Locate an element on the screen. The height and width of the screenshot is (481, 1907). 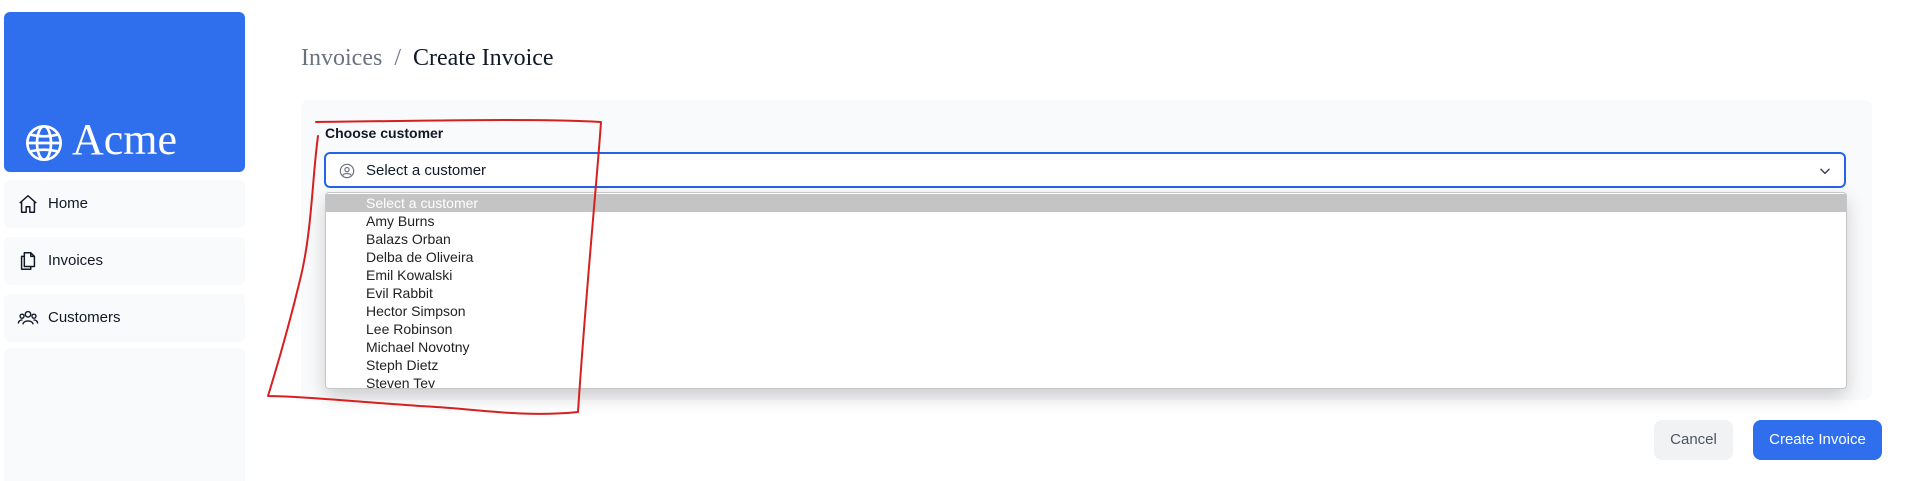
option-select-a-customer: Select a customer is located at coordinates (1086, 203).